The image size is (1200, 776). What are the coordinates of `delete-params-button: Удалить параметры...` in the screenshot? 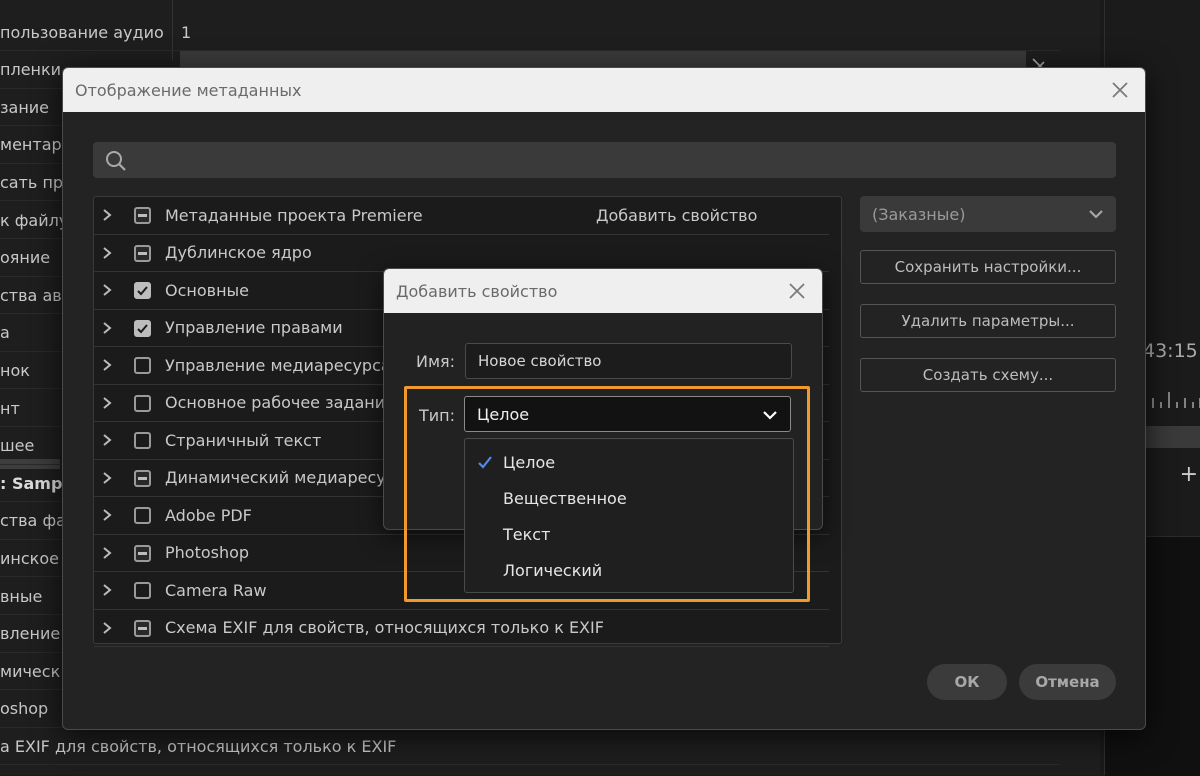 It's located at (988, 321).